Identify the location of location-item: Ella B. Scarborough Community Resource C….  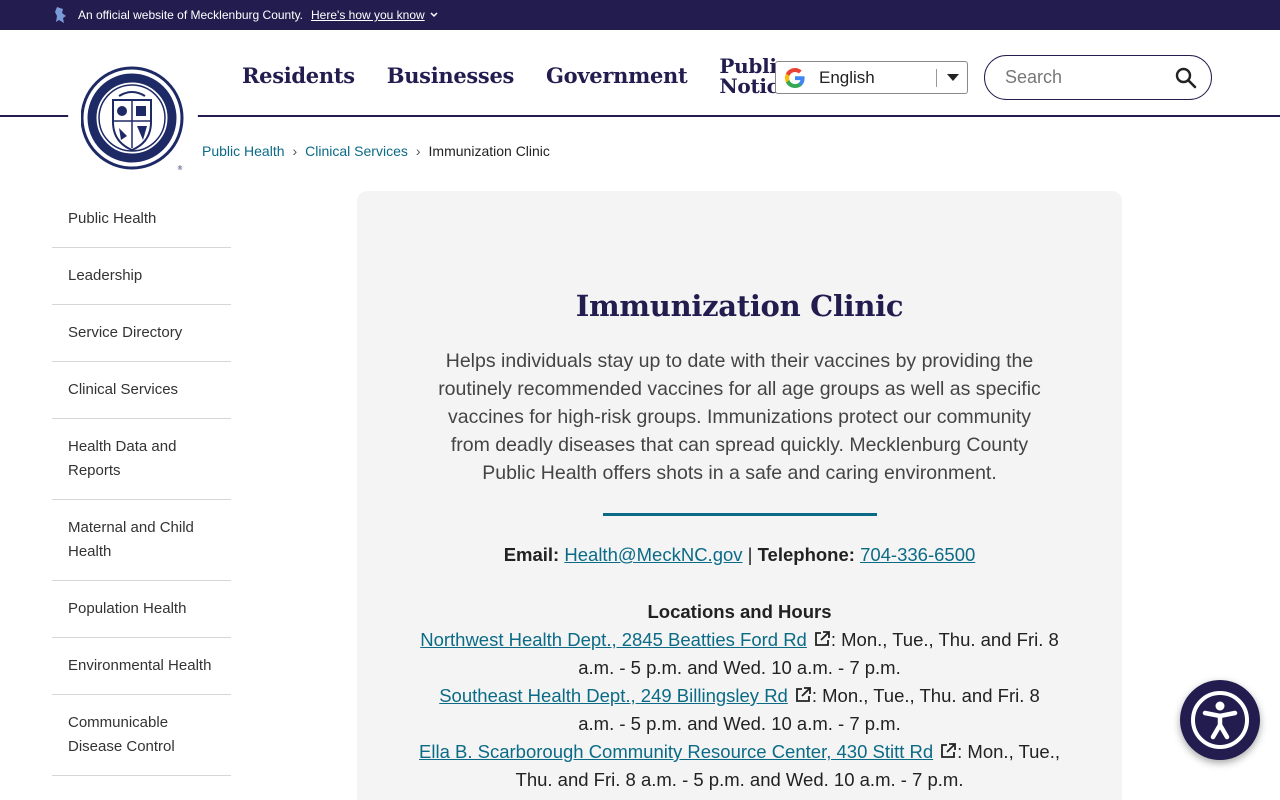
(739, 766).